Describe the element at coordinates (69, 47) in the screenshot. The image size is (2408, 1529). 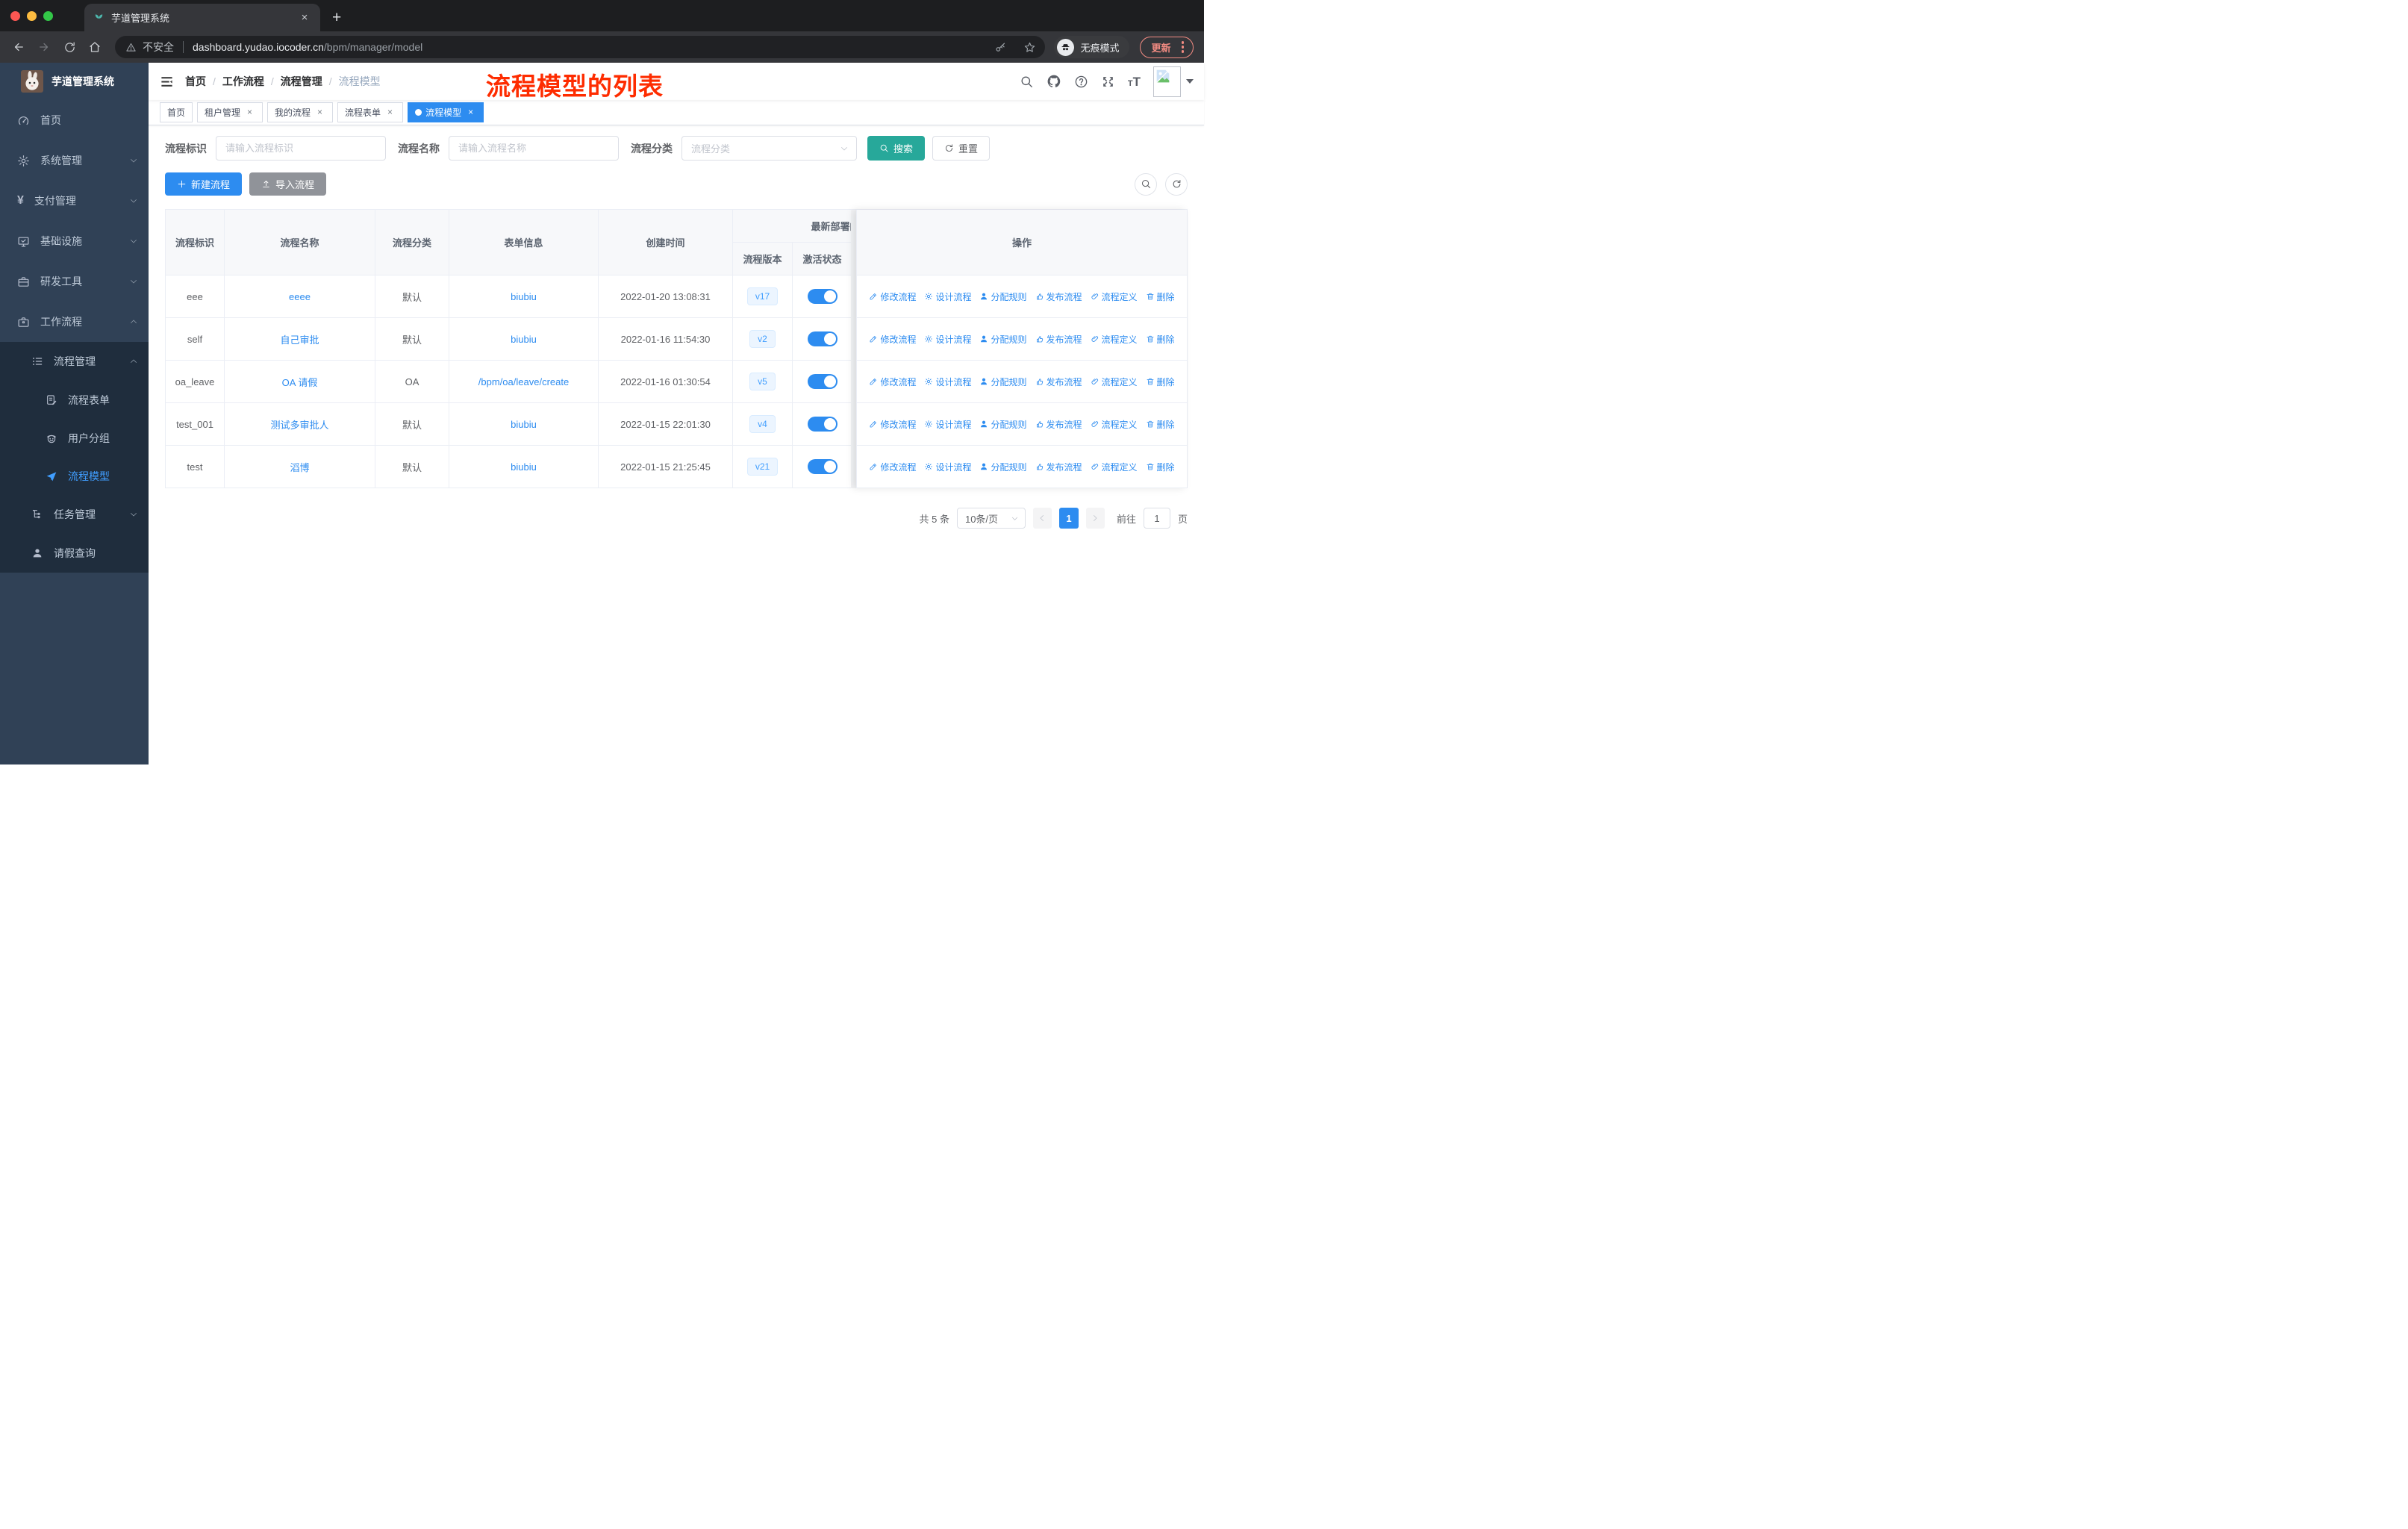
I see `reload-icon` at that location.